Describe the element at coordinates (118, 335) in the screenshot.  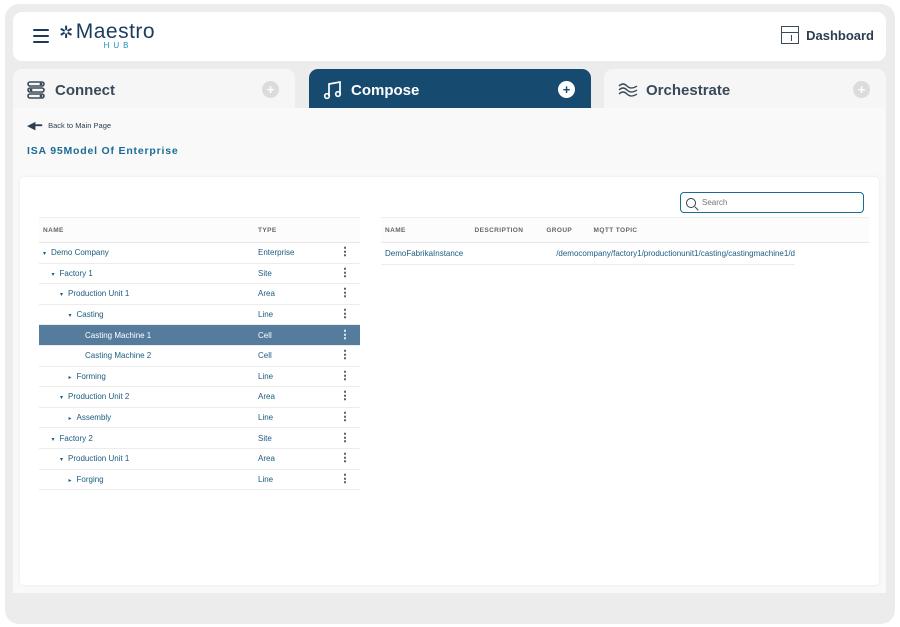
I see `tree-row-label: Casting Machine 1` at that location.